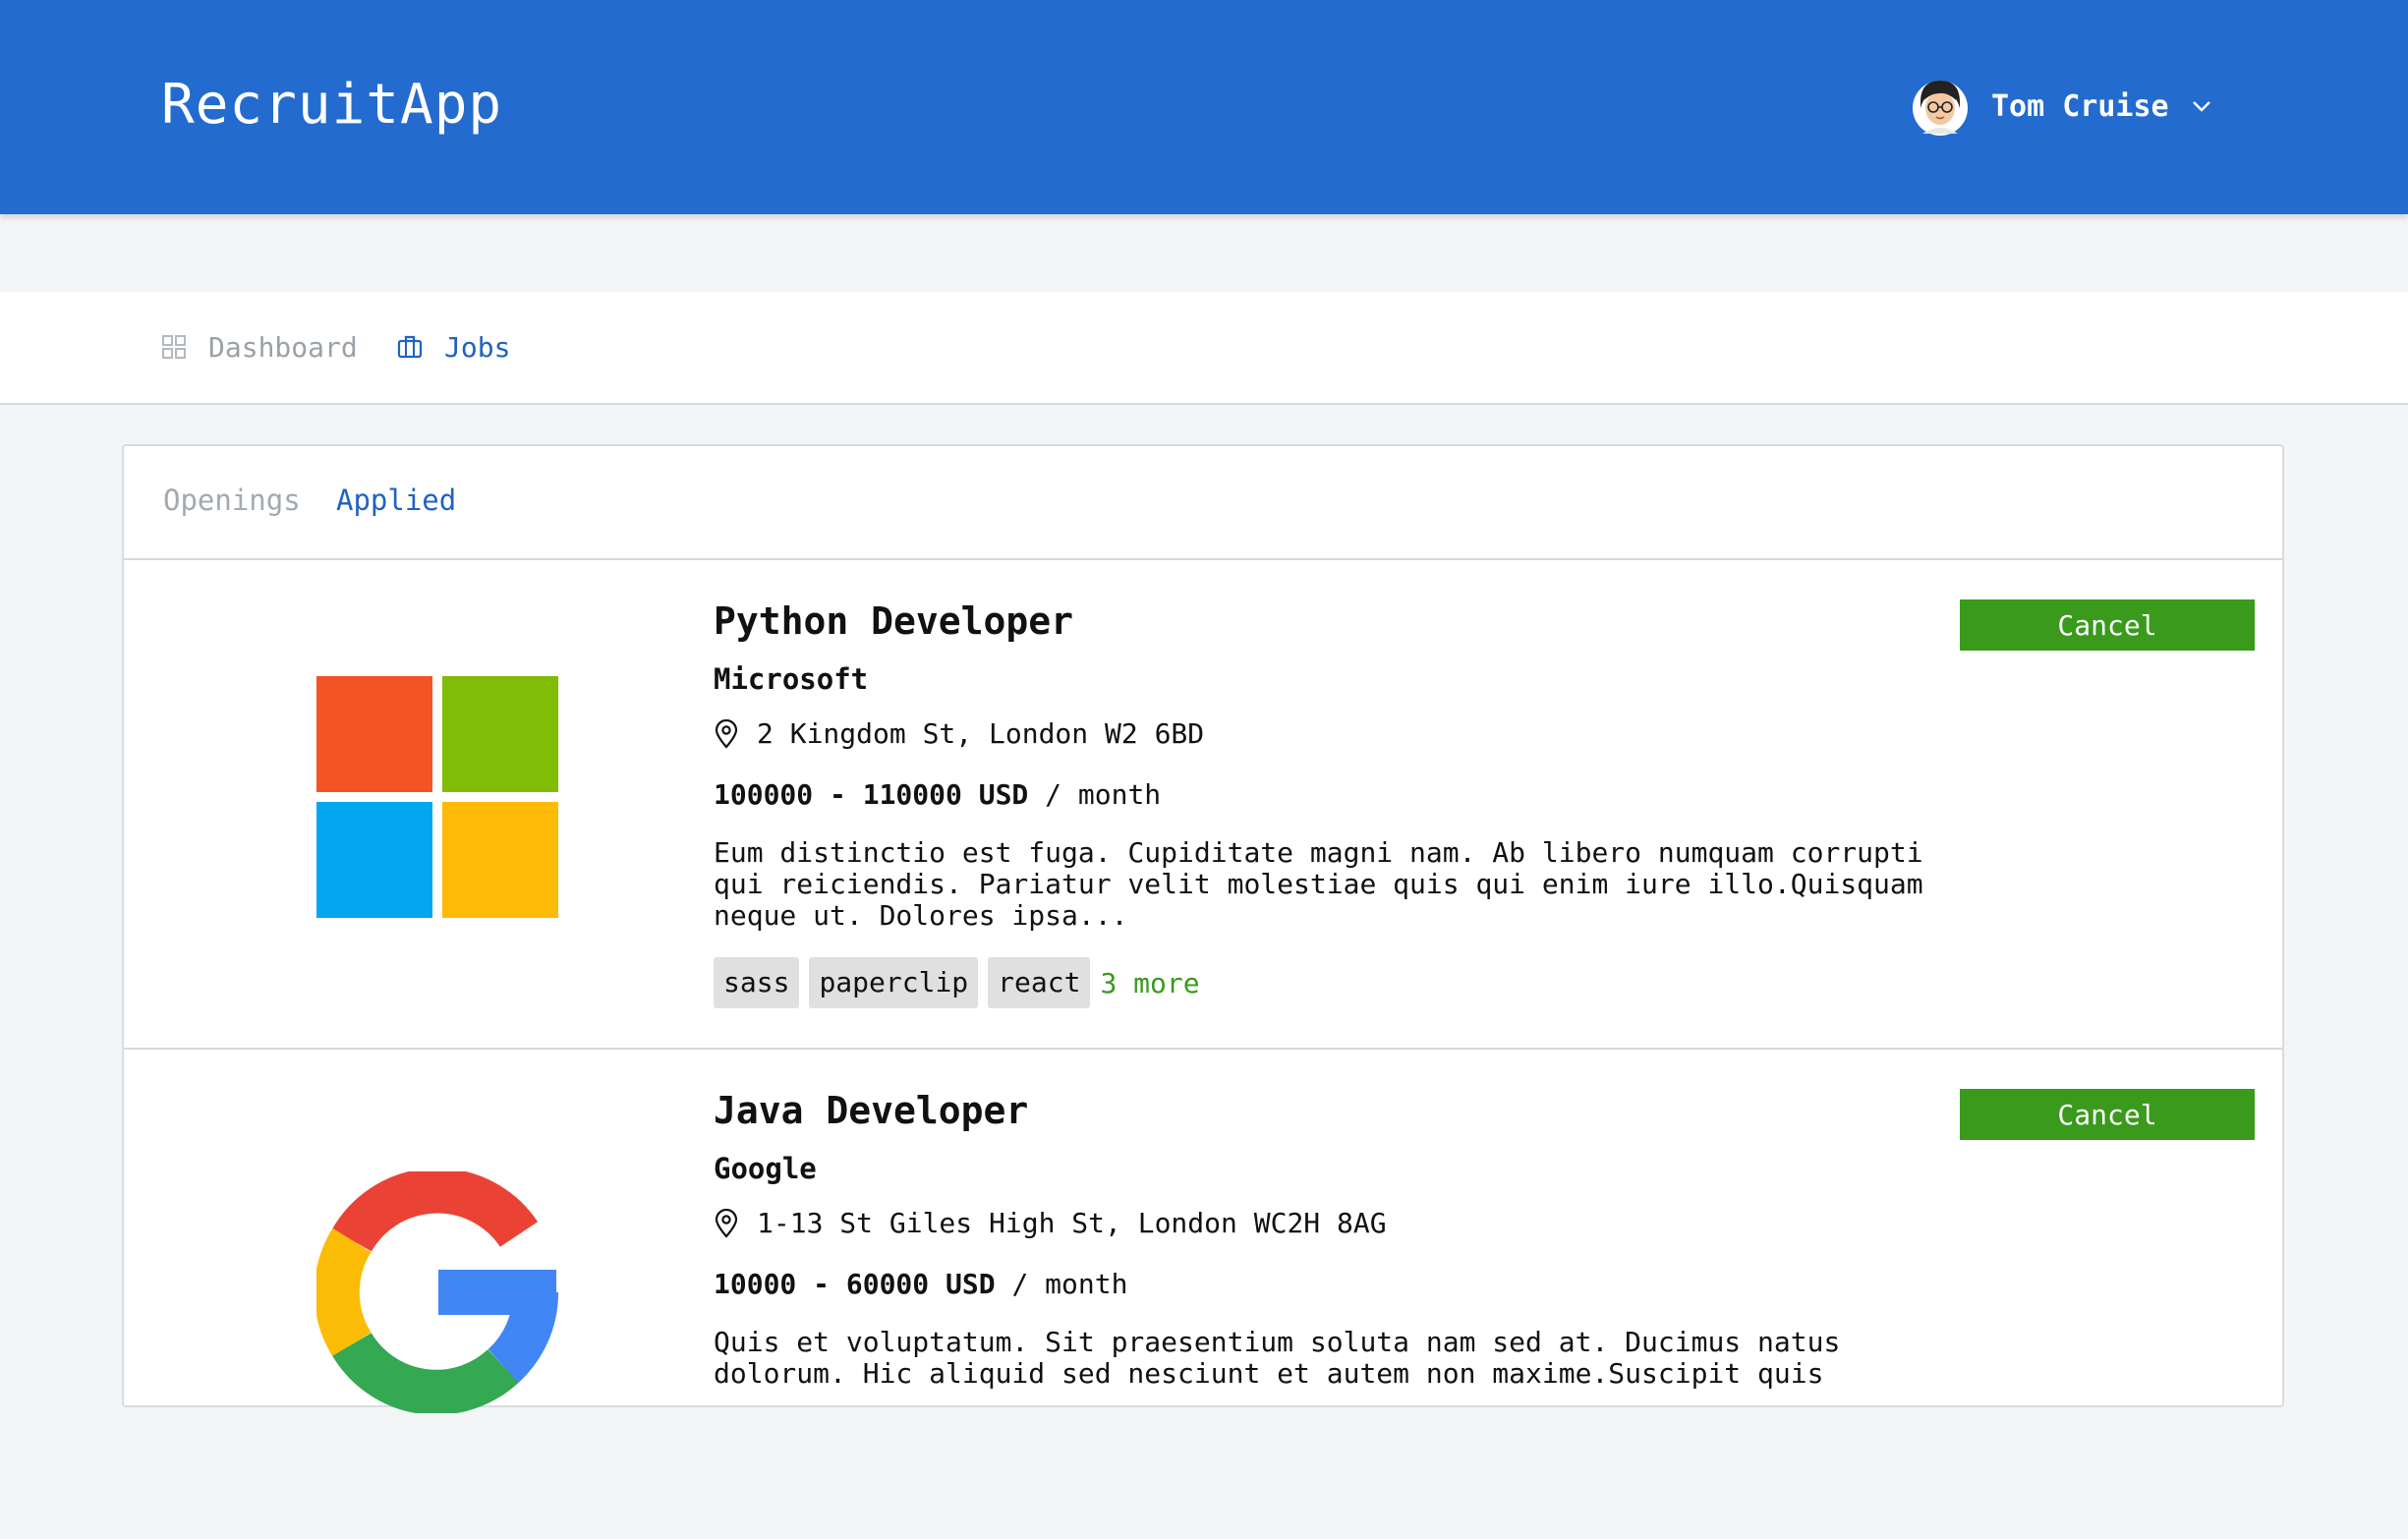 The image size is (2408, 1539). What do you see at coordinates (894, 621) in the screenshot?
I see `job-title: Python Developer` at bounding box center [894, 621].